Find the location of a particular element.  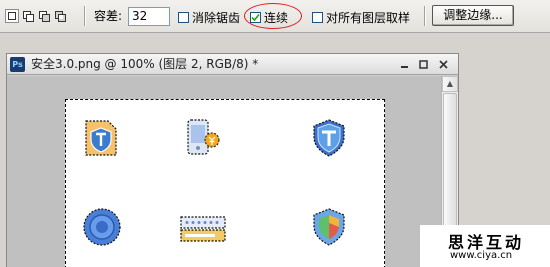

sample-all-layers-option: 对所有图层取样 is located at coordinates (361, 17).